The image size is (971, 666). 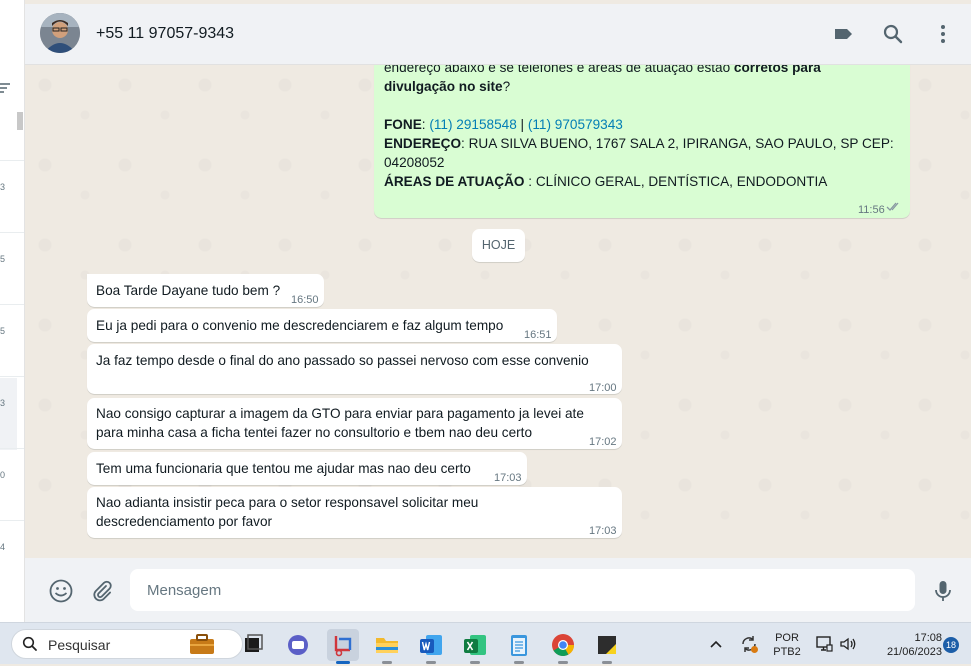 What do you see at coordinates (414, 162) in the screenshot?
I see `address-value: 04208052` at bounding box center [414, 162].